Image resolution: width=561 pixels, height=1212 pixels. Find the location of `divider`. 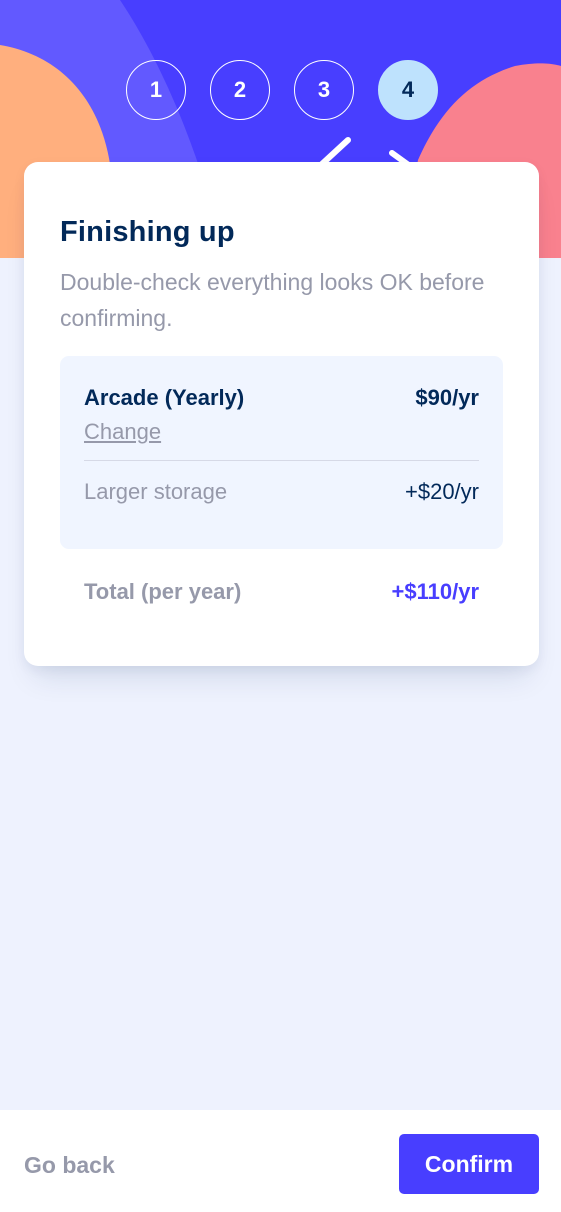

divider is located at coordinates (281, 460).